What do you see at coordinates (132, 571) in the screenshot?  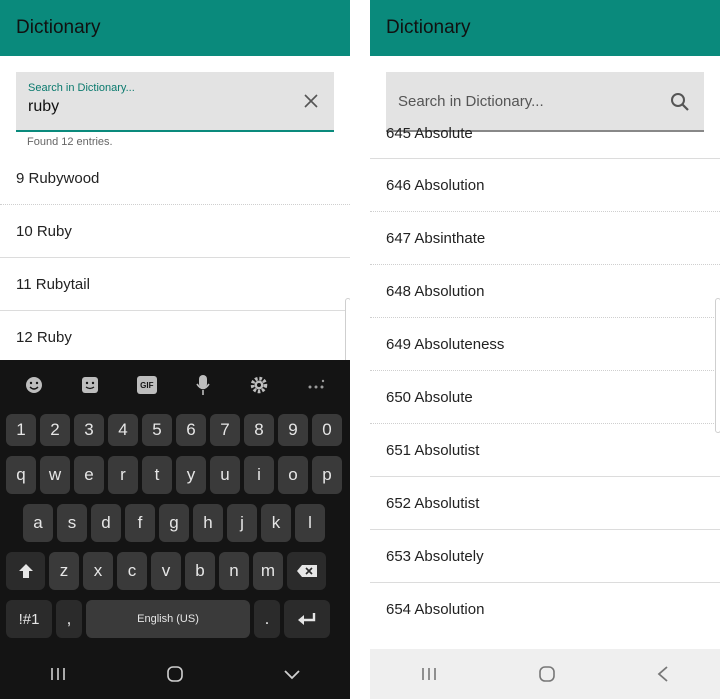 I see `key-c: c` at bounding box center [132, 571].